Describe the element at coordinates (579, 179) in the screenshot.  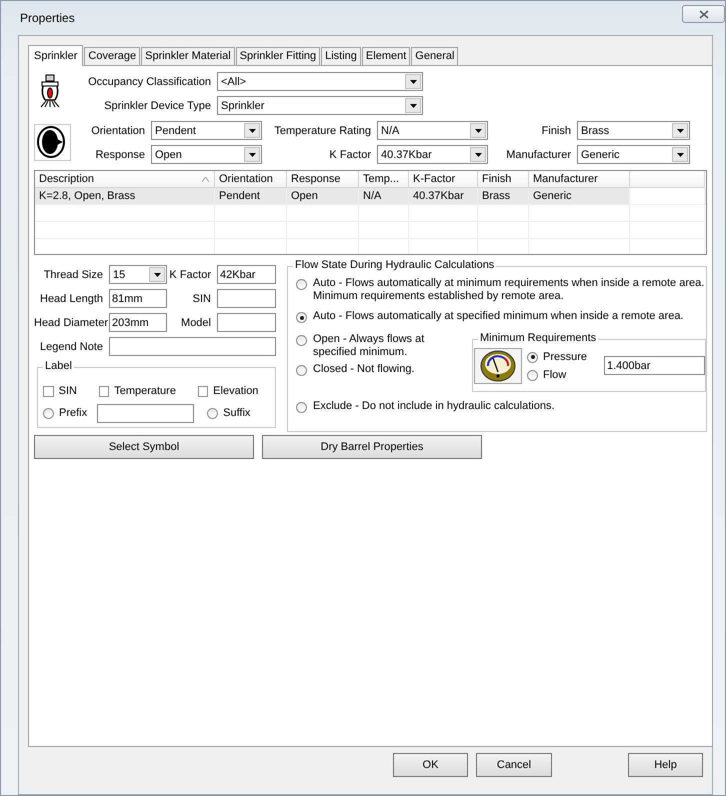
I see `column-header: Manufacturer` at that location.